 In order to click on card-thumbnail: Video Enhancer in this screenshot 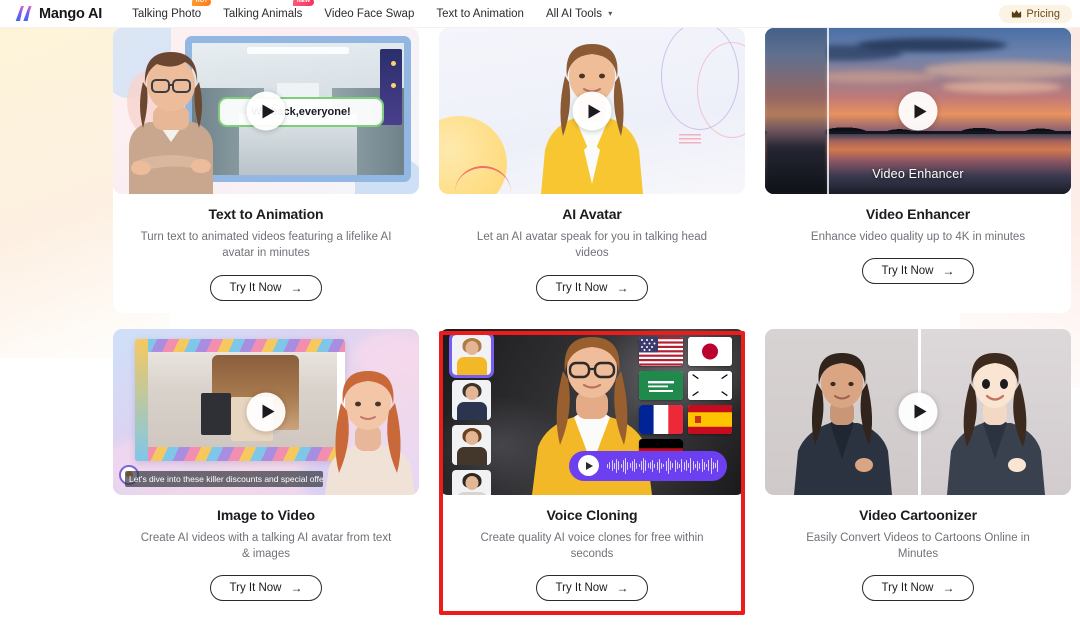, I will do `click(918, 111)`.